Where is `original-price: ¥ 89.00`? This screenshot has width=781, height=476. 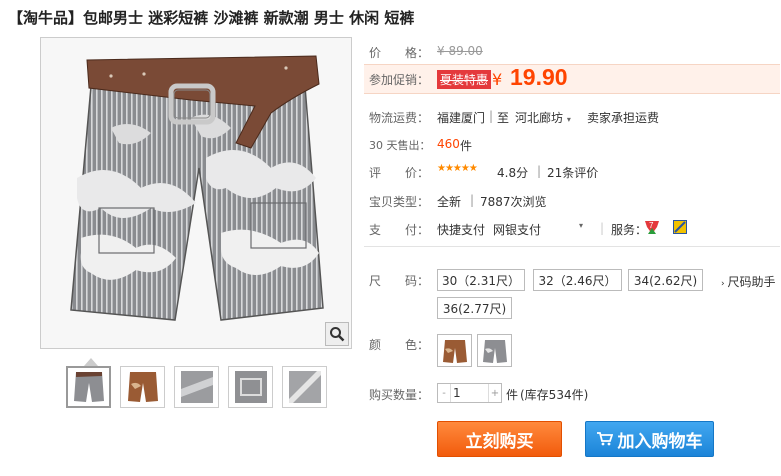
original-price: ¥ 89.00 is located at coordinates (460, 51).